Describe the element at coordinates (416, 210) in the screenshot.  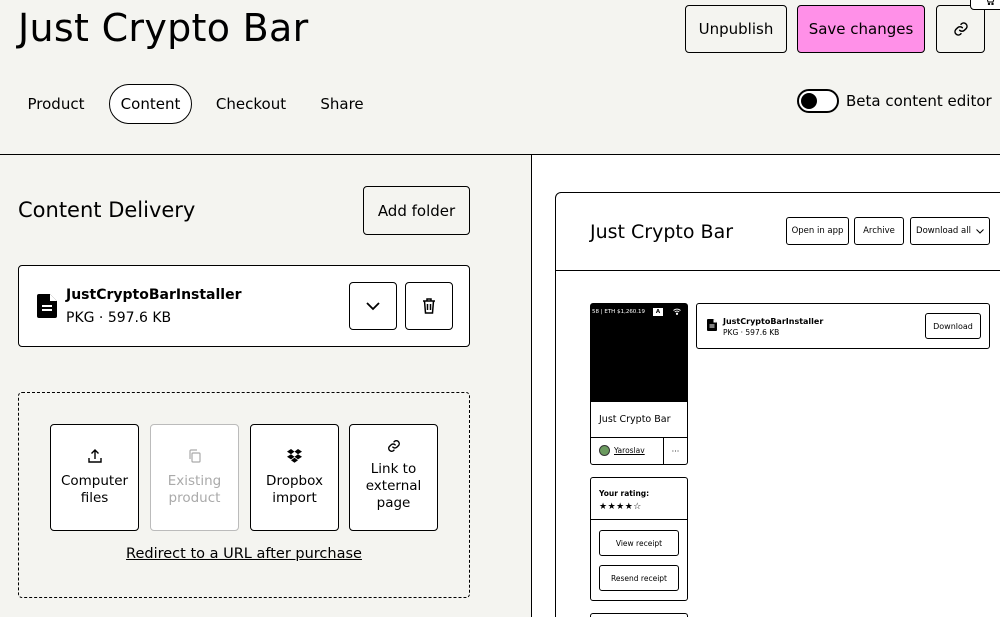
I see `add-folder-button: Add folder` at that location.